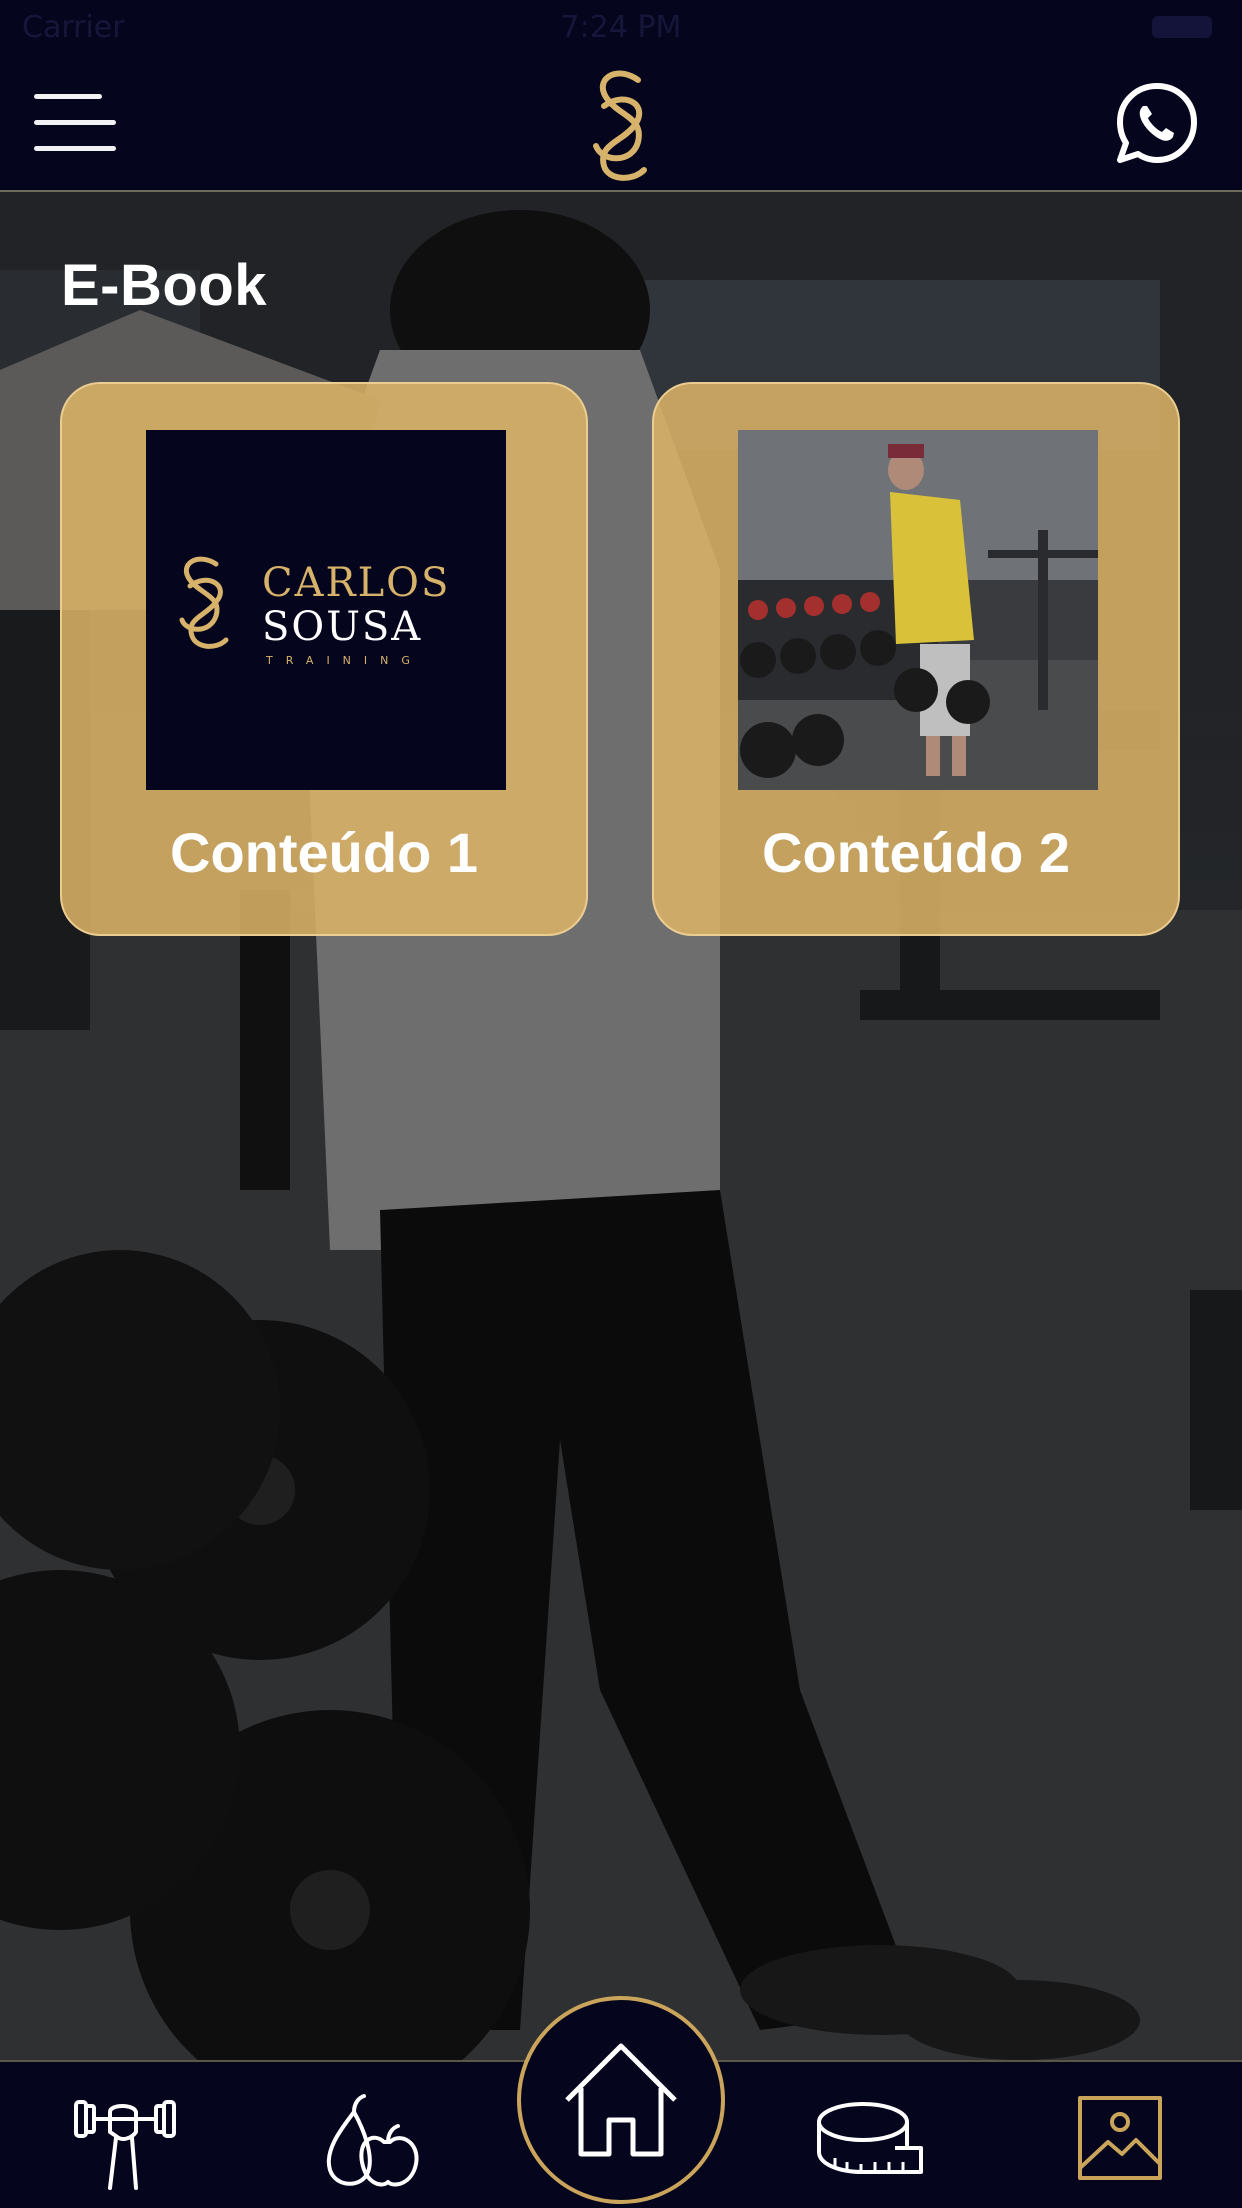 This screenshot has height=2208, width=1242. I want to click on nav-nutrition, so click(373, 2142).